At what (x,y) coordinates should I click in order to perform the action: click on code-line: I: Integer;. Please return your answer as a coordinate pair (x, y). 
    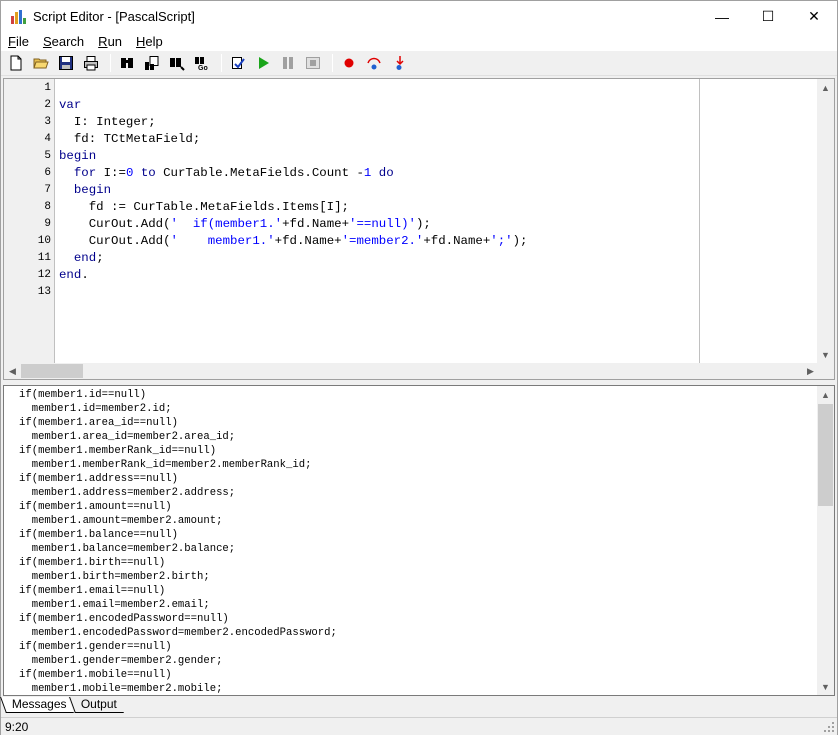
    Looking at the image, I should click on (107, 122).